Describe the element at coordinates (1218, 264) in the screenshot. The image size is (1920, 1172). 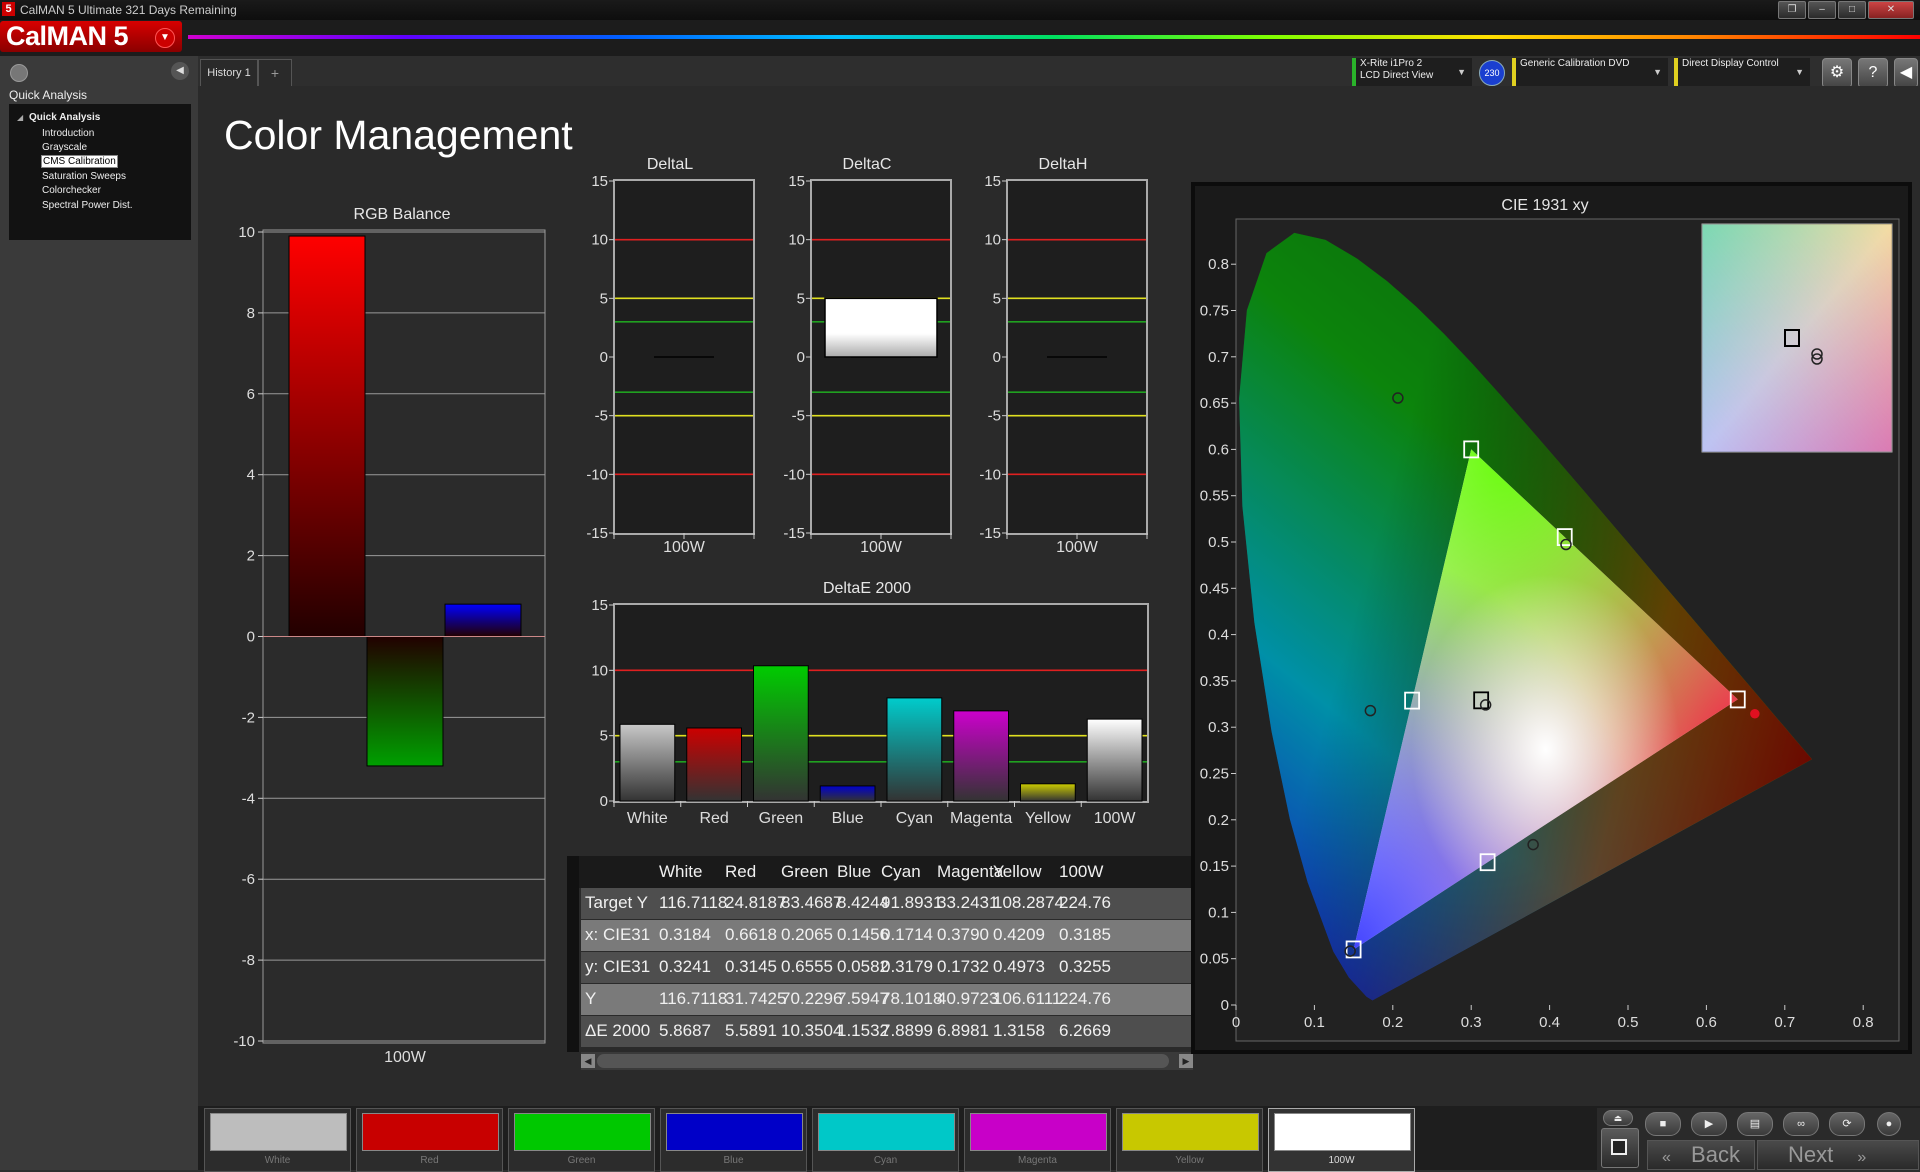
I see `cie-y-tick-label: 0.8` at that location.